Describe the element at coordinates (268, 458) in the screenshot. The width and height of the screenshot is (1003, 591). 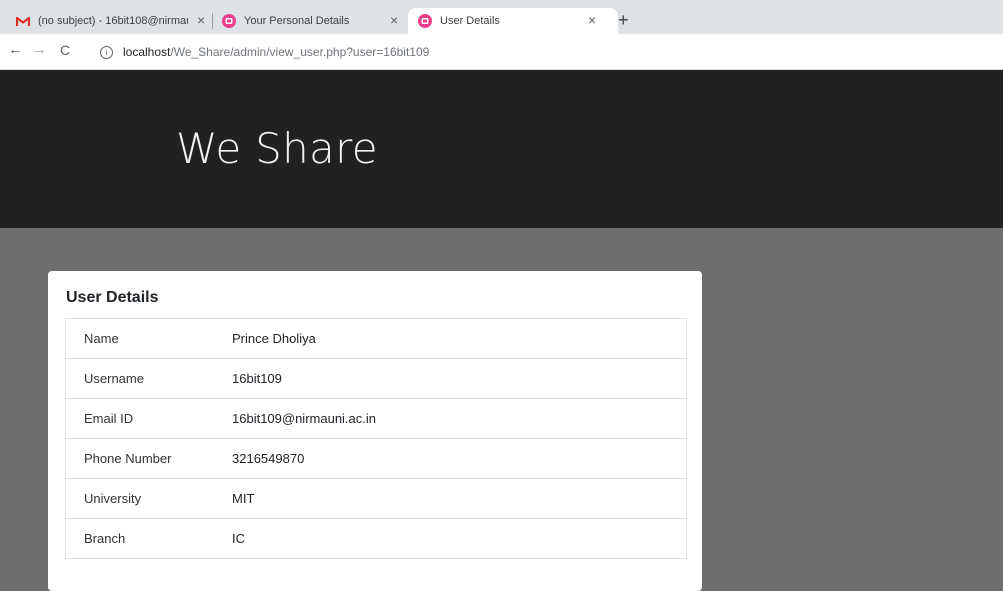
I see `row-value: 3216549870` at that location.